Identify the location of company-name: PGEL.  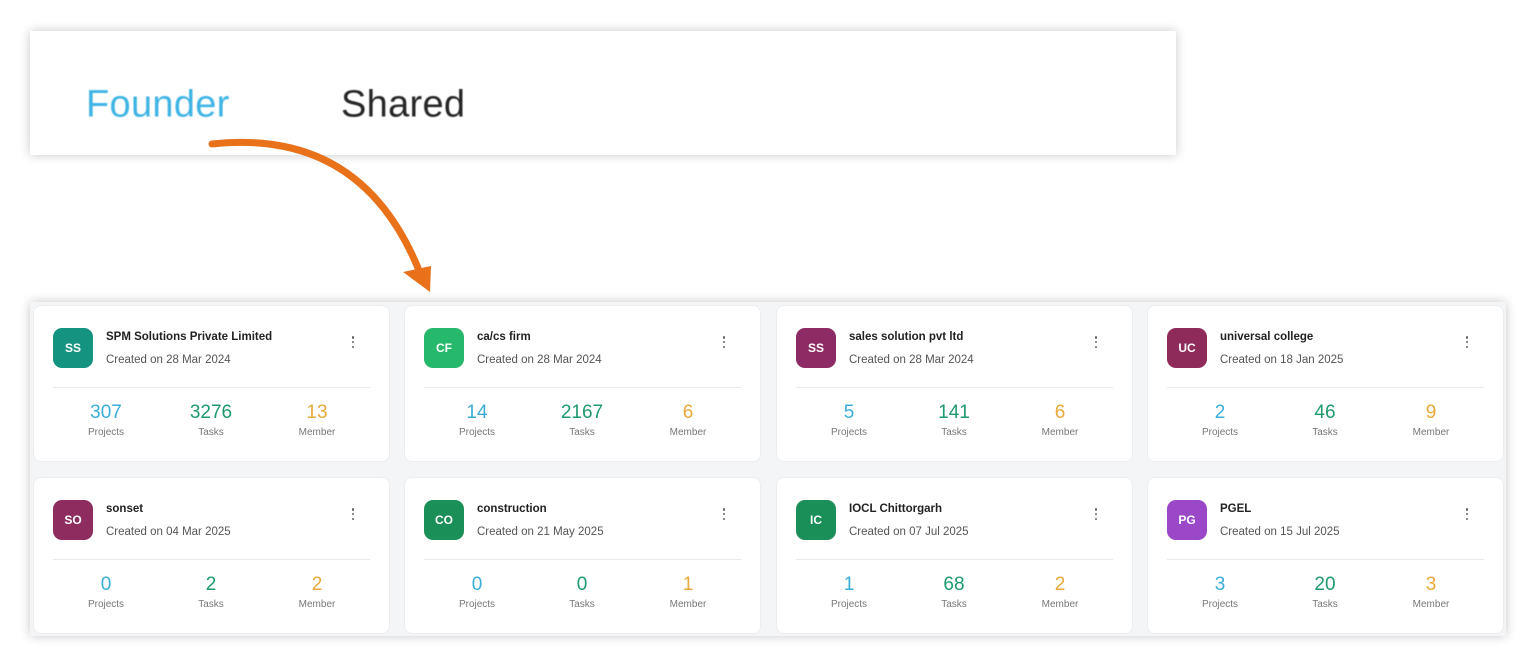
(1236, 509).